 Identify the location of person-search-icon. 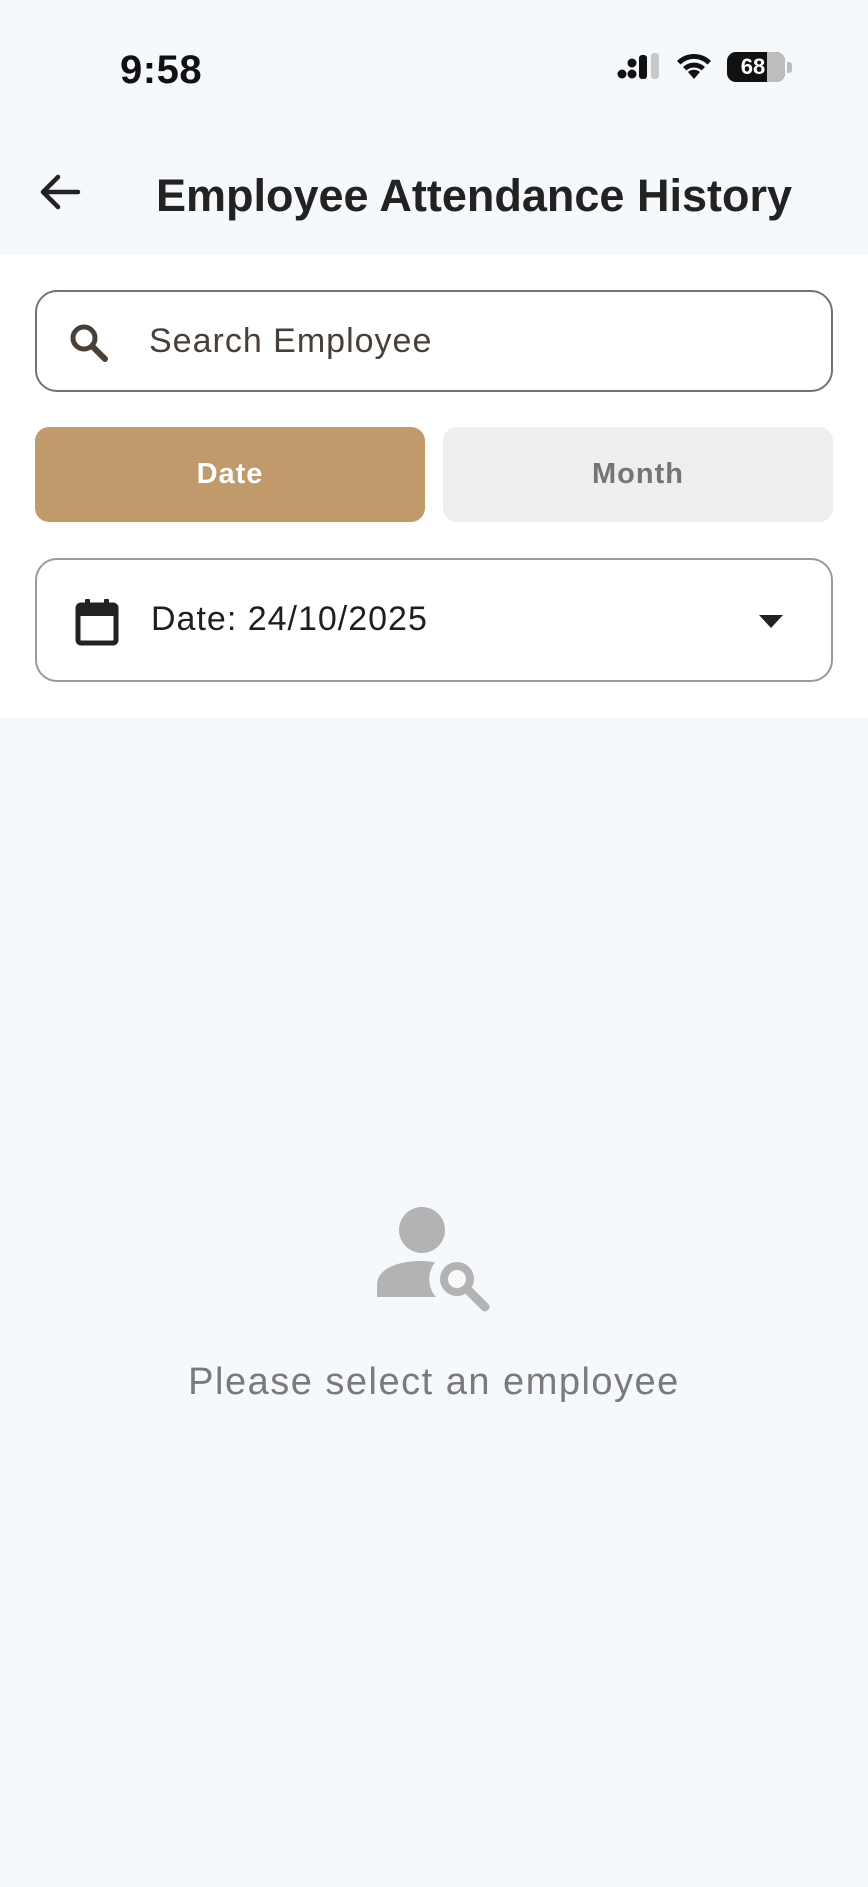
(434, 1260).